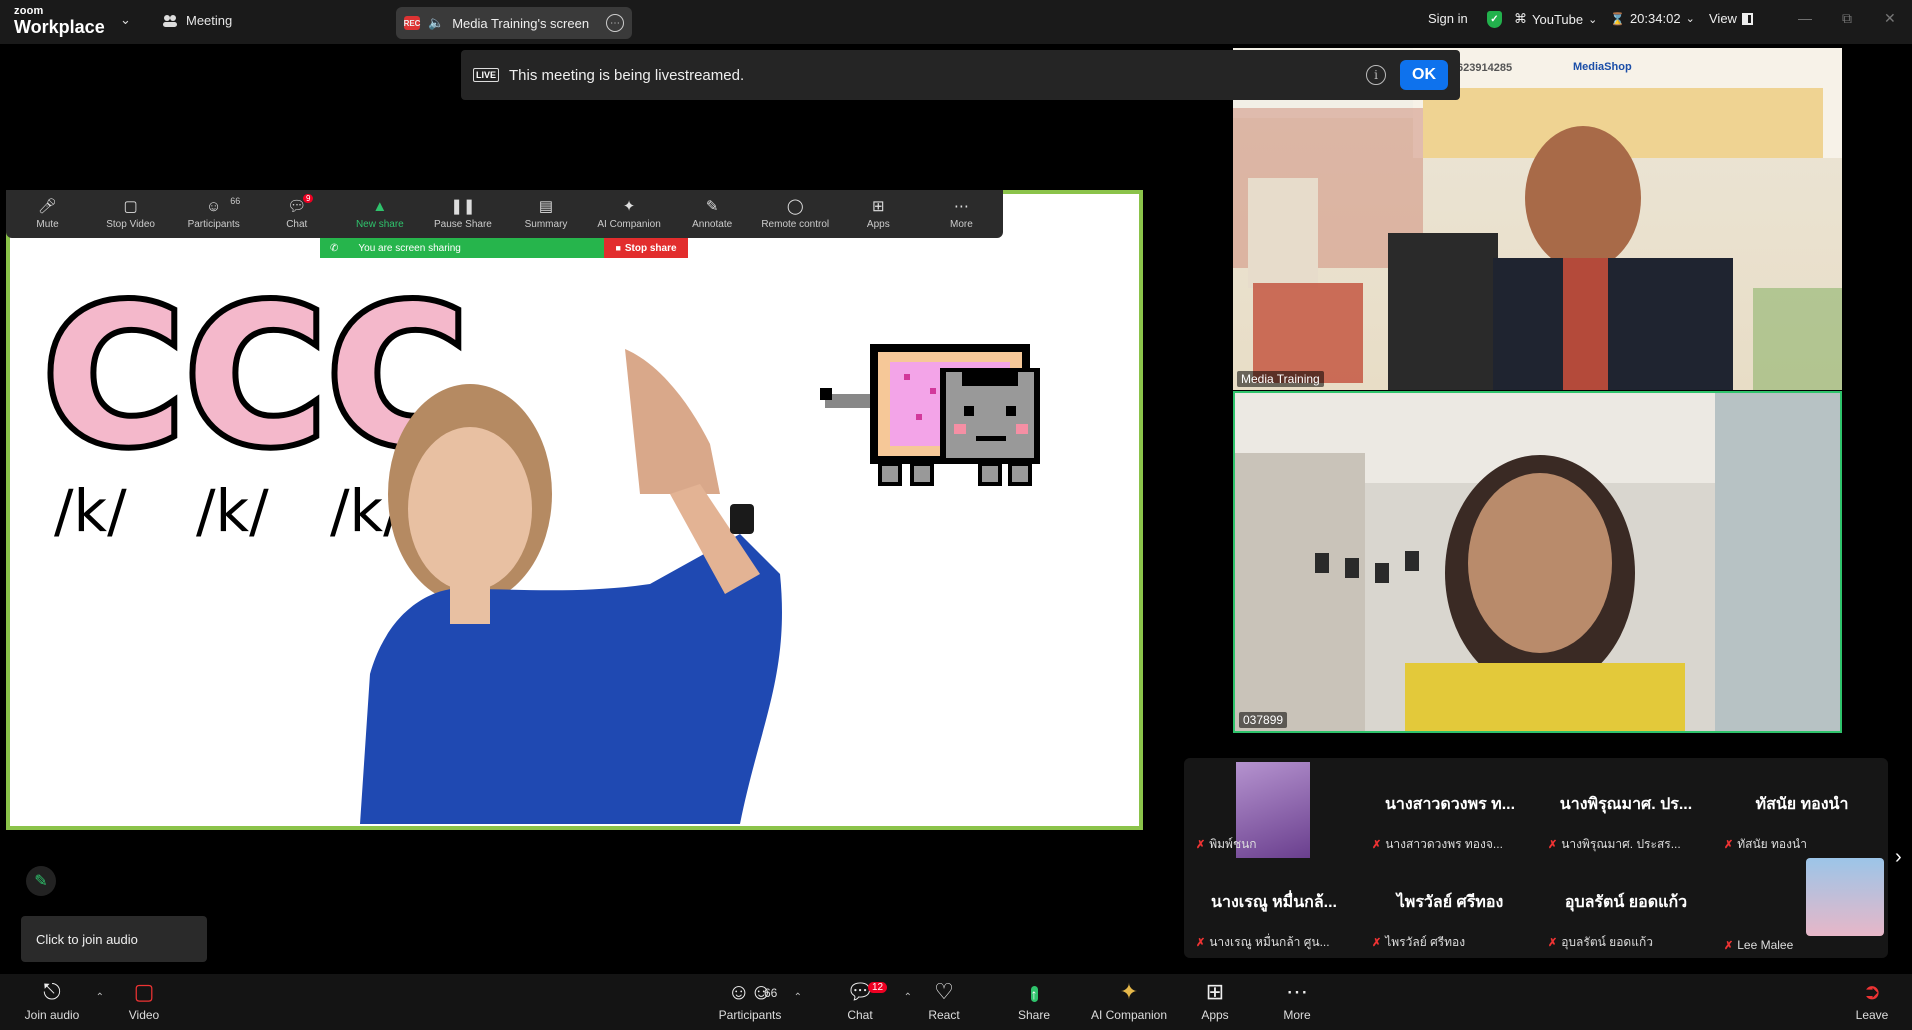 This screenshot has height=1030, width=1912. I want to click on share-toolbar-label: Mute, so click(47, 224).